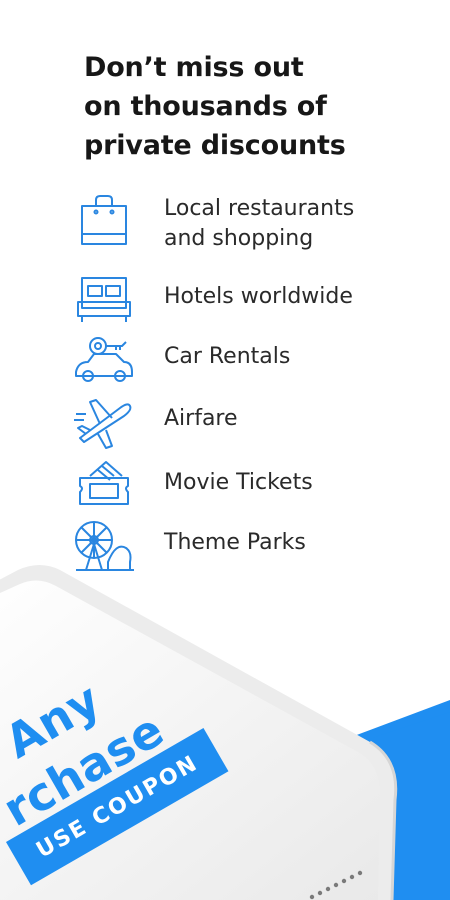 The height and width of the screenshot is (900, 450). Describe the element at coordinates (104, 300) in the screenshot. I see `bed-icon` at that location.